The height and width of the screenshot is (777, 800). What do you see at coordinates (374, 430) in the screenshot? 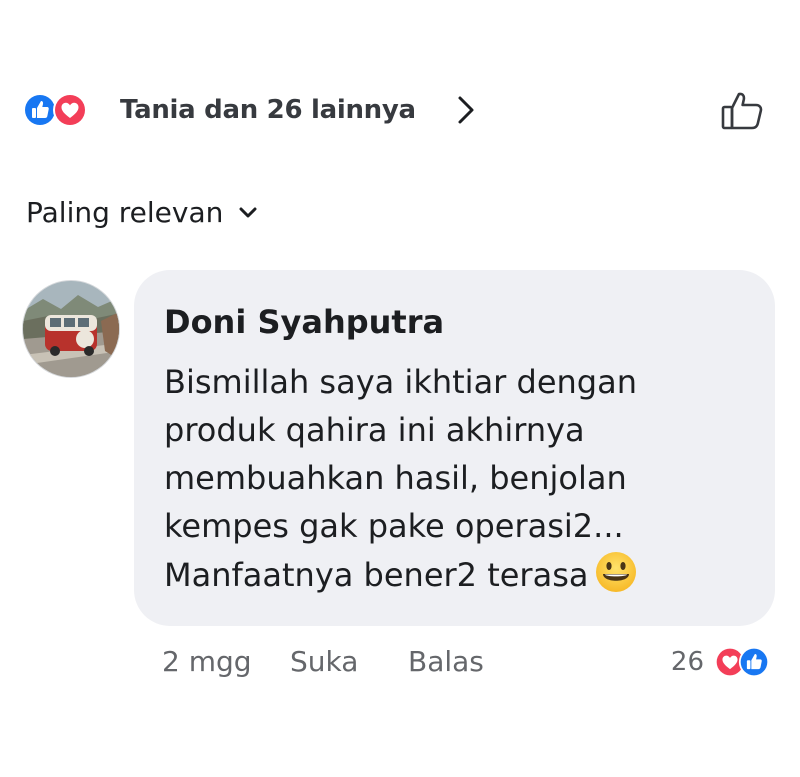
I see `comment-line: produk qahira ini akhirnya` at bounding box center [374, 430].